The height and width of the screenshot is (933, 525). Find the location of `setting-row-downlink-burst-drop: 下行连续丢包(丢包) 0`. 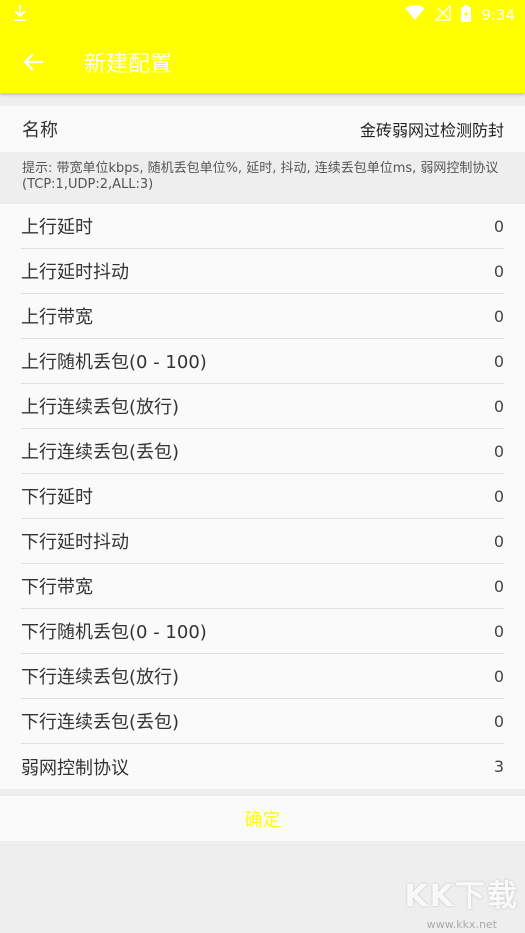

setting-row-downlink-burst-drop: 下行连续丢包(丢包) 0 is located at coordinates (262, 721).